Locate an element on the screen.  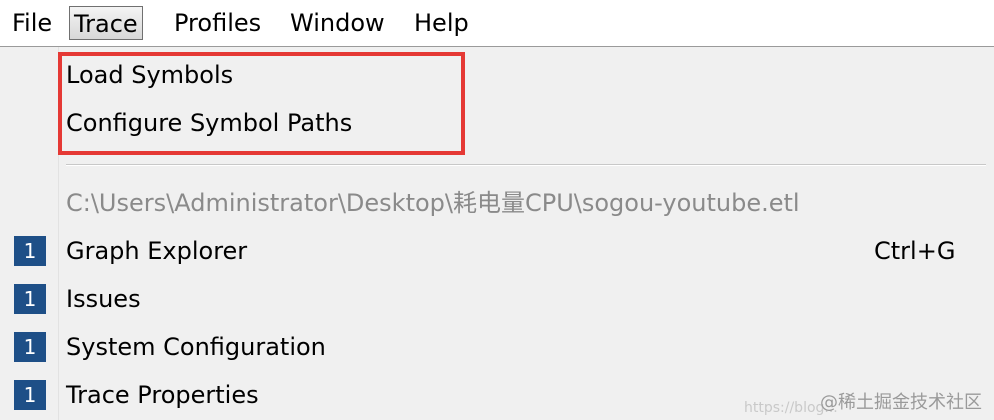
menu-help: Help is located at coordinates (441, 23).